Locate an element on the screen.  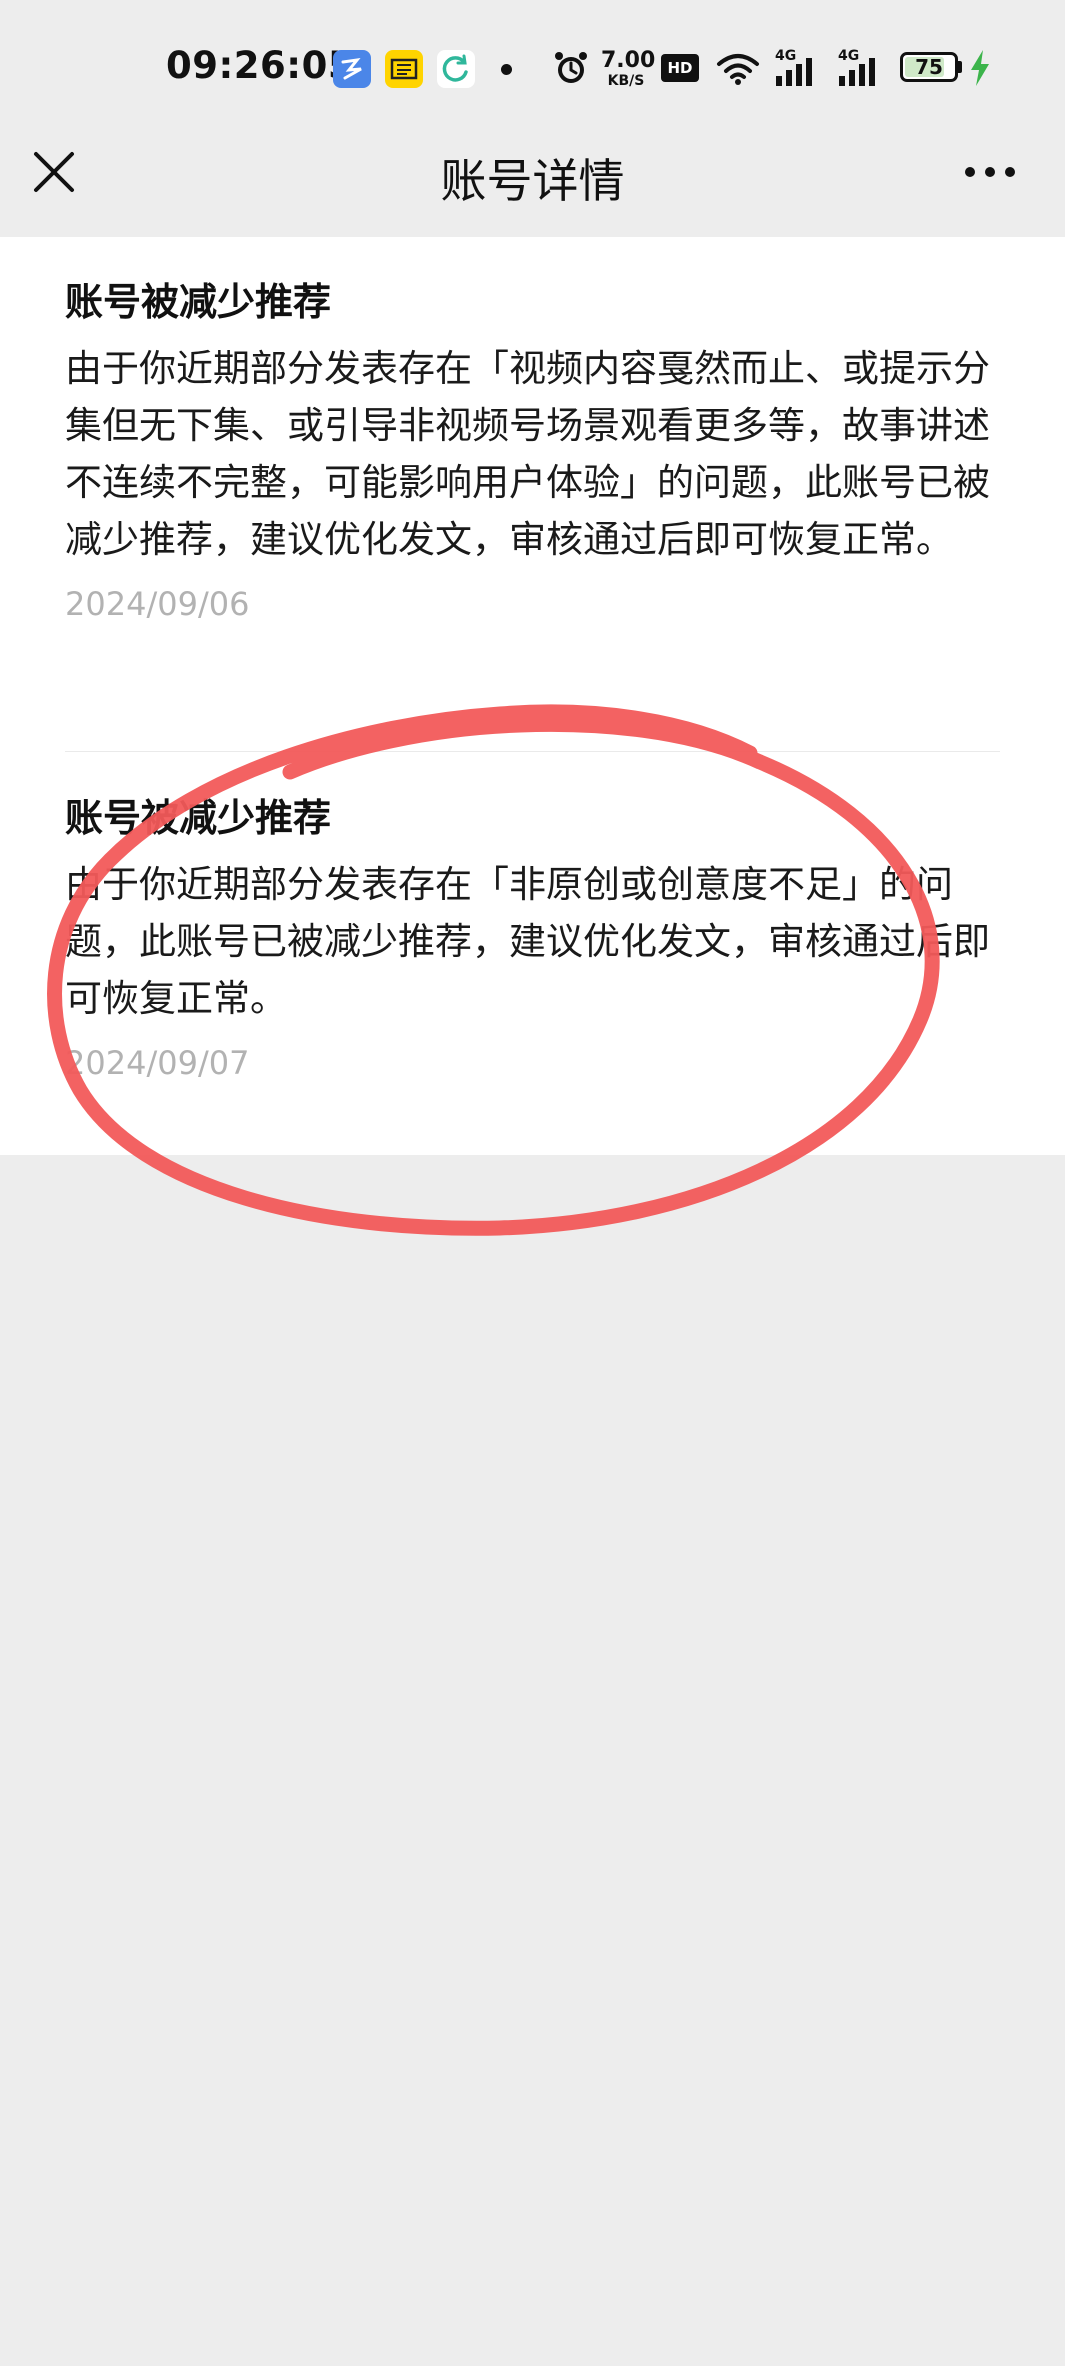
network-speed-unit: KB/S is located at coordinates (626, 81).